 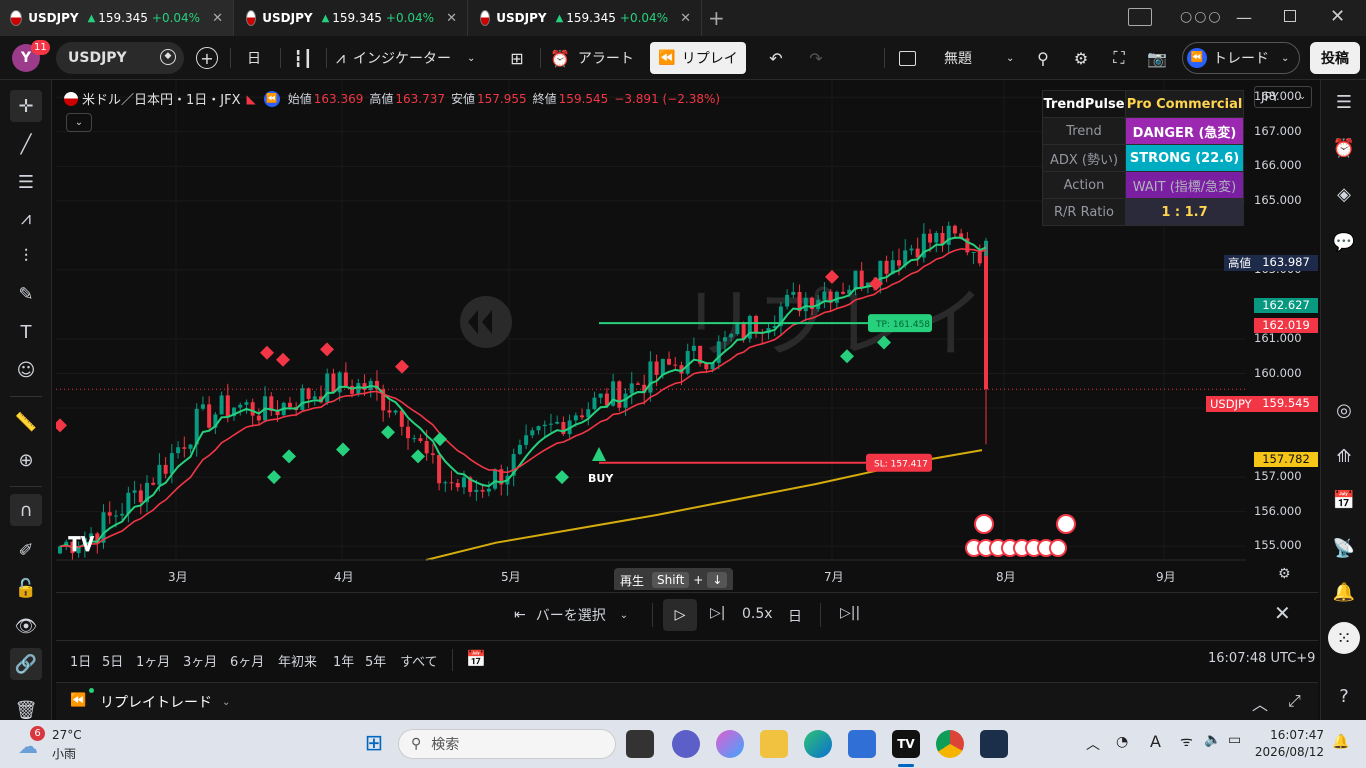 What do you see at coordinates (1335, 58) in the screenshot?
I see `publish-button: 投稿` at bounding box center [1335, 58].